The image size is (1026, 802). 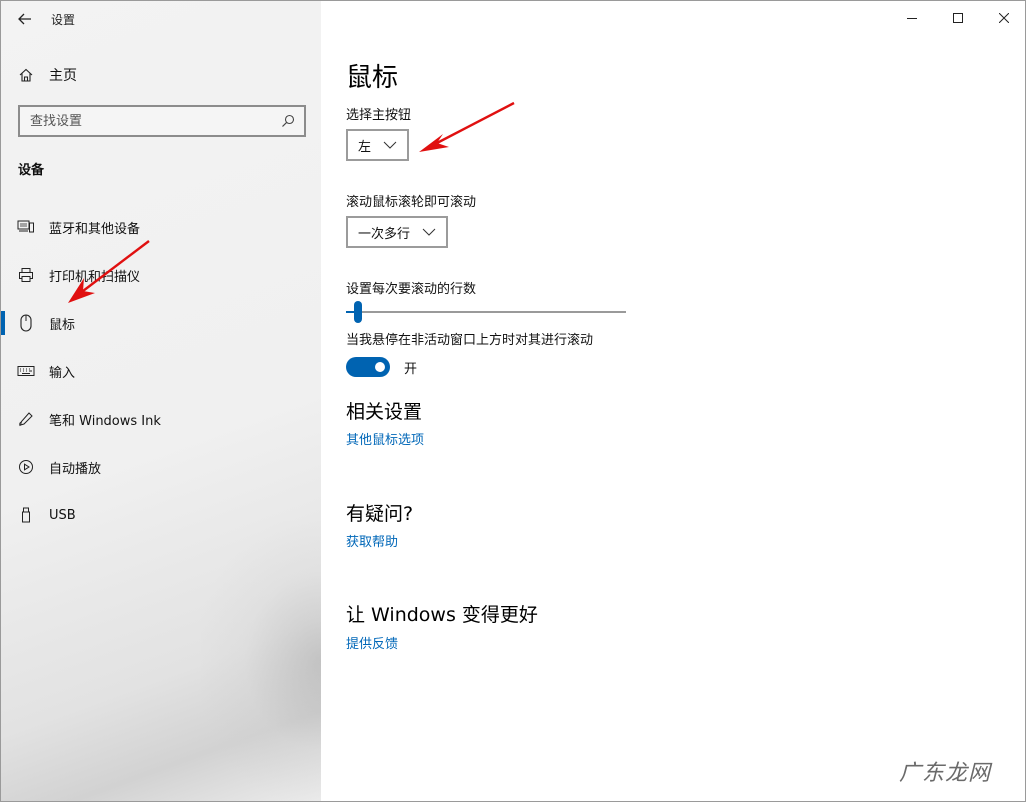 I want to click on app-title: 设置, so click(x=63, y=19).